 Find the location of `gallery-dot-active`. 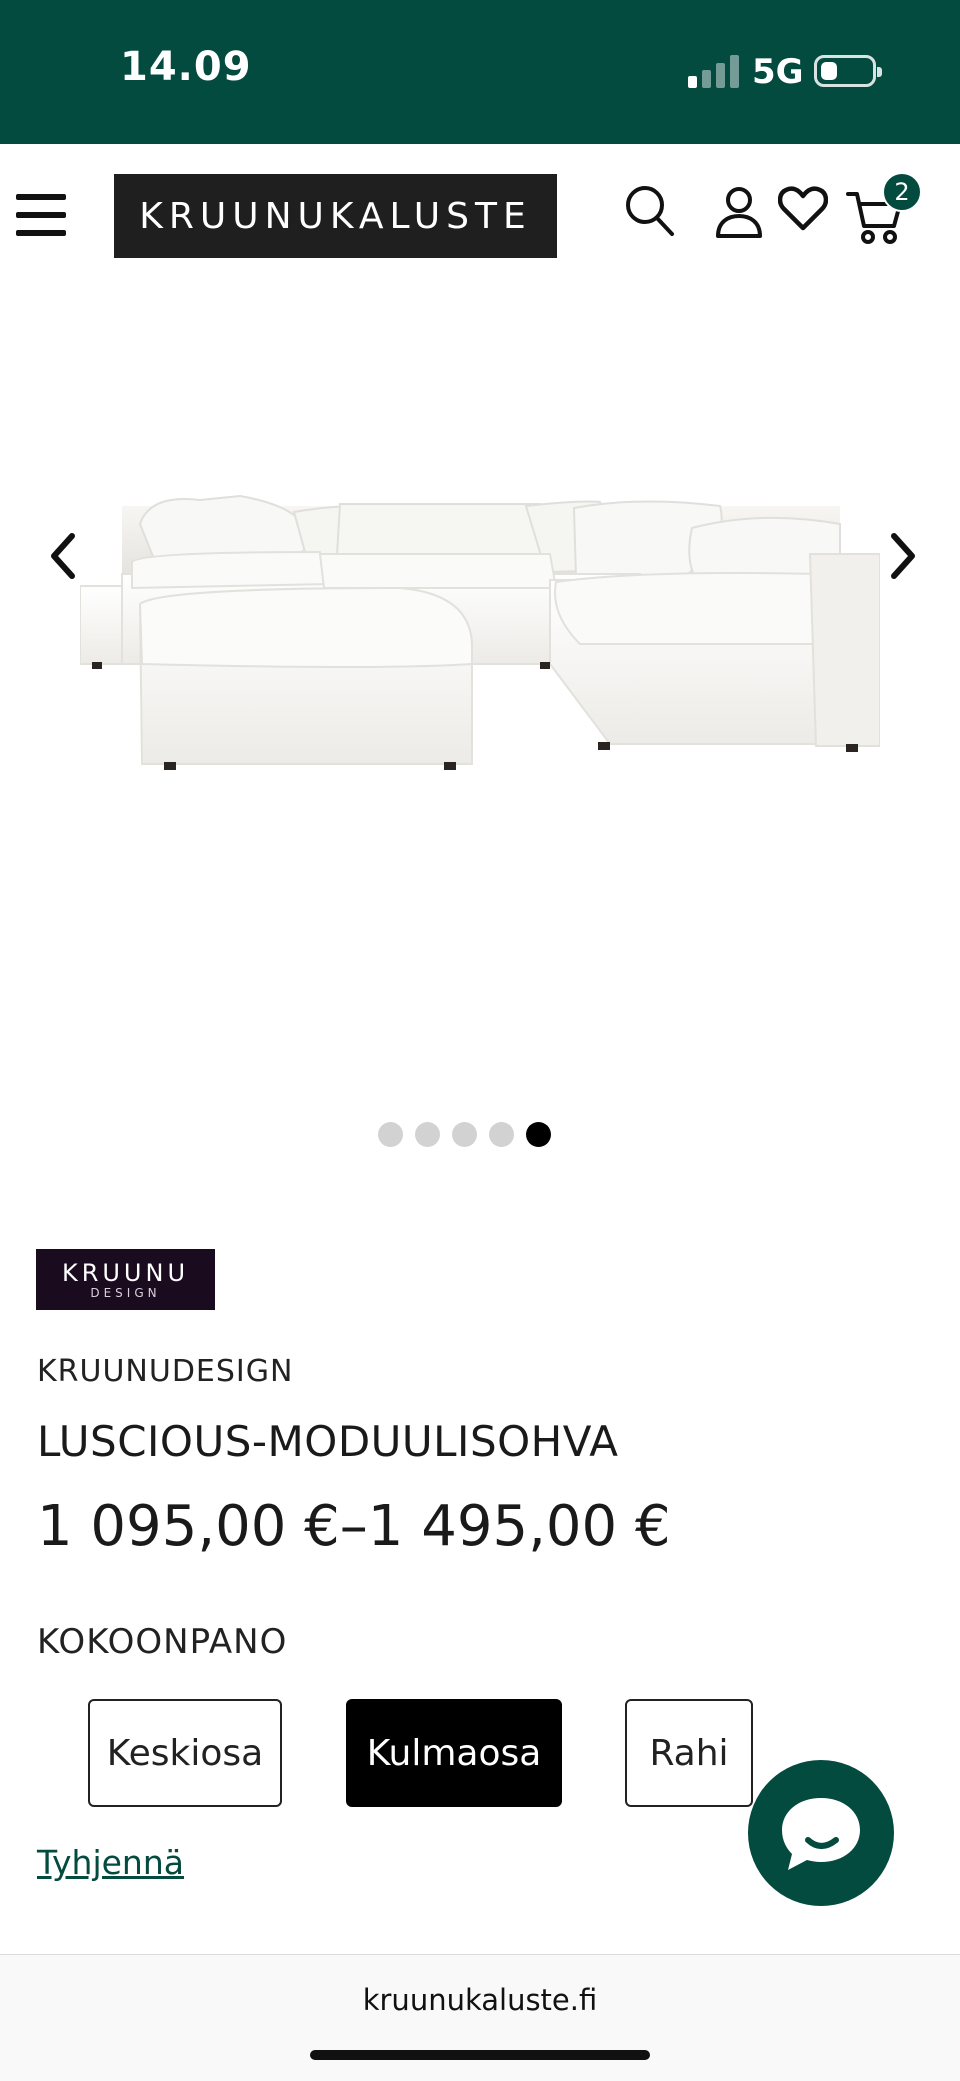

gallery-dot-active is located at coordinates (538, 1134).